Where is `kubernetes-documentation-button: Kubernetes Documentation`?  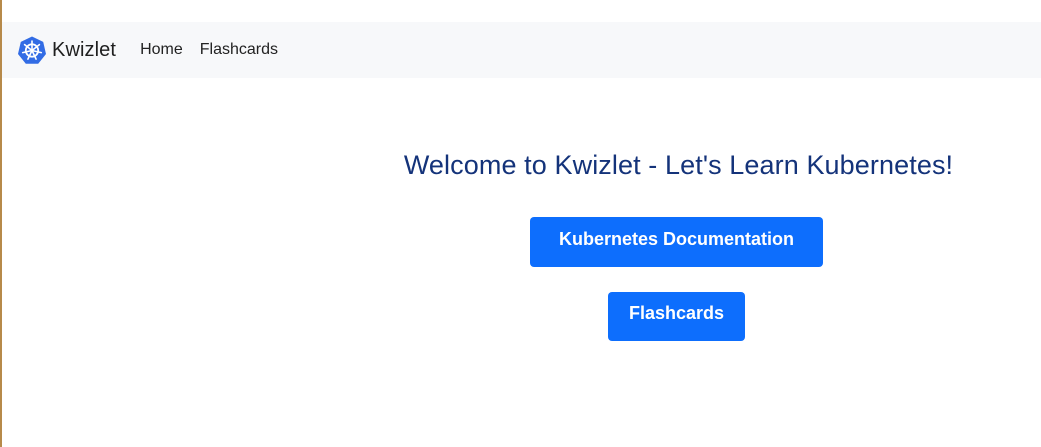
kubernetes-documentation-button: Kubernetes Documentation is located at coordinates (676, 242).